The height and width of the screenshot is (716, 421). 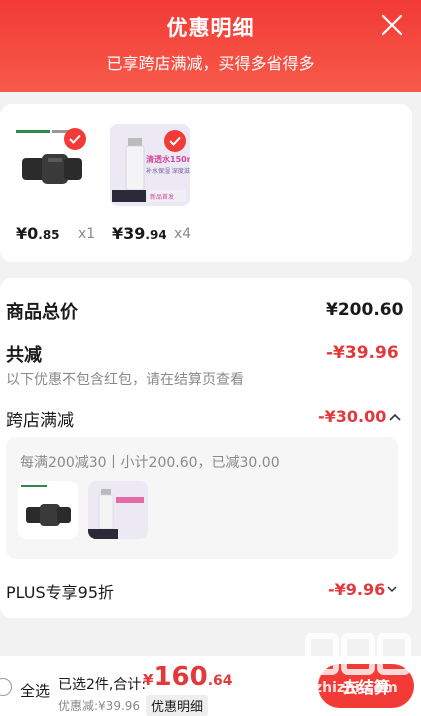 I want to click on product-label-line1: 清透水150ml, so click(x=168, y=159).